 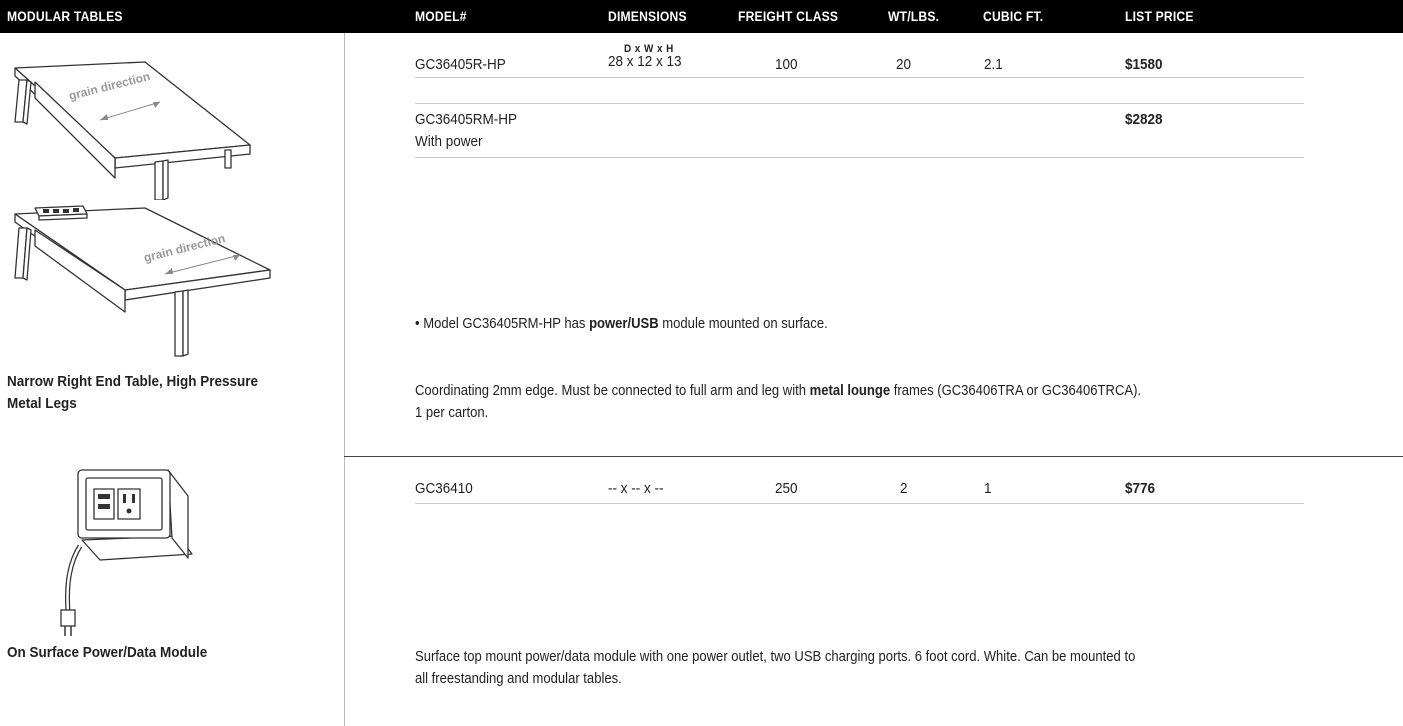 I want to click on col-freight-class: FREIGHT CLASS, so click(x=788, y=16).